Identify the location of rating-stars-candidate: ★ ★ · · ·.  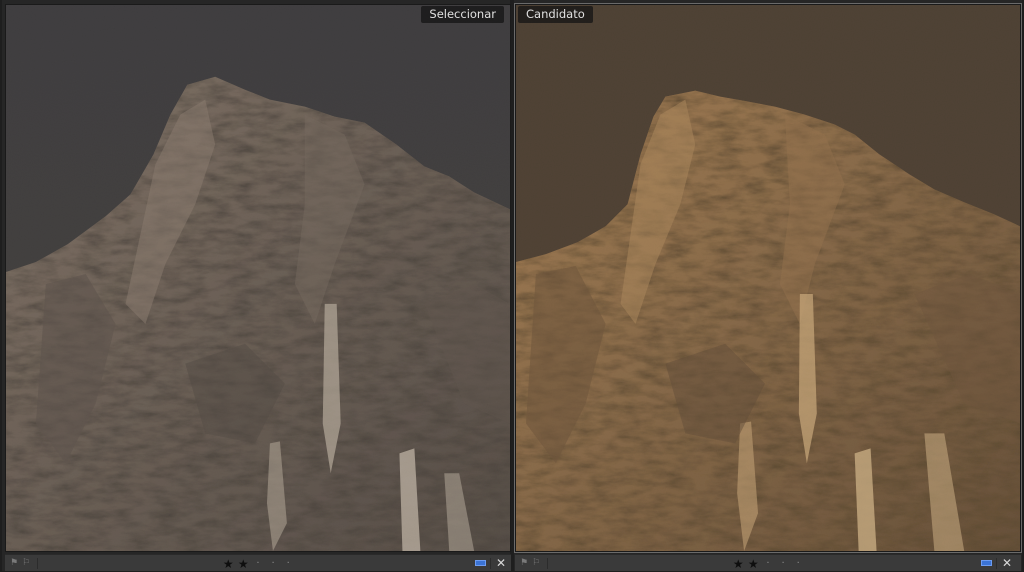
(768, 563).